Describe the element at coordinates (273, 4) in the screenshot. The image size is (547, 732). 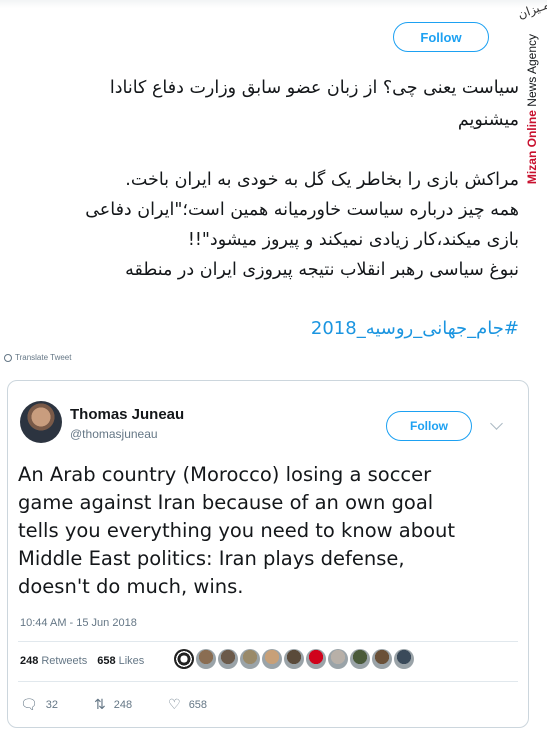
I see `top-shadow` at that location.